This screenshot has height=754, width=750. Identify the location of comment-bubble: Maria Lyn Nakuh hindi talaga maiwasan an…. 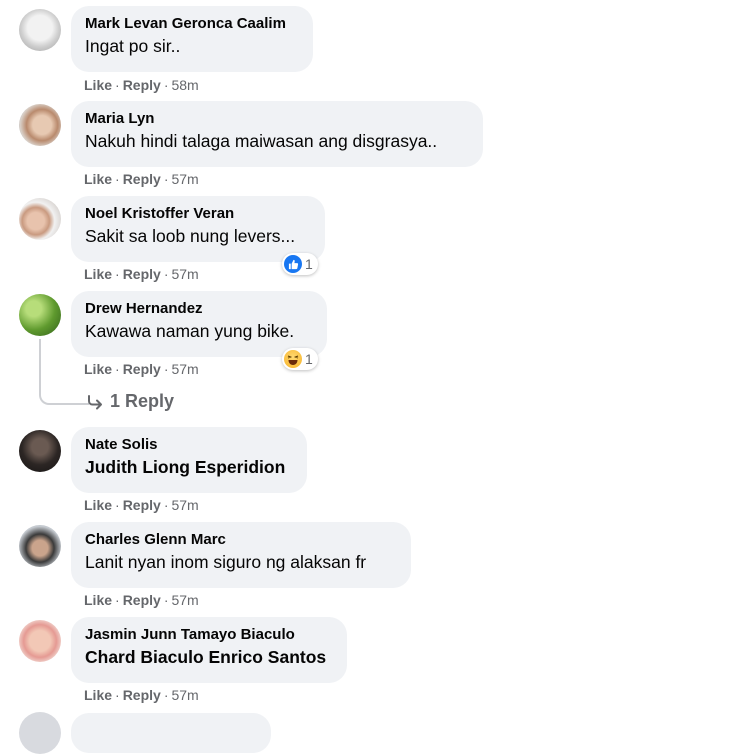
(277, 134).